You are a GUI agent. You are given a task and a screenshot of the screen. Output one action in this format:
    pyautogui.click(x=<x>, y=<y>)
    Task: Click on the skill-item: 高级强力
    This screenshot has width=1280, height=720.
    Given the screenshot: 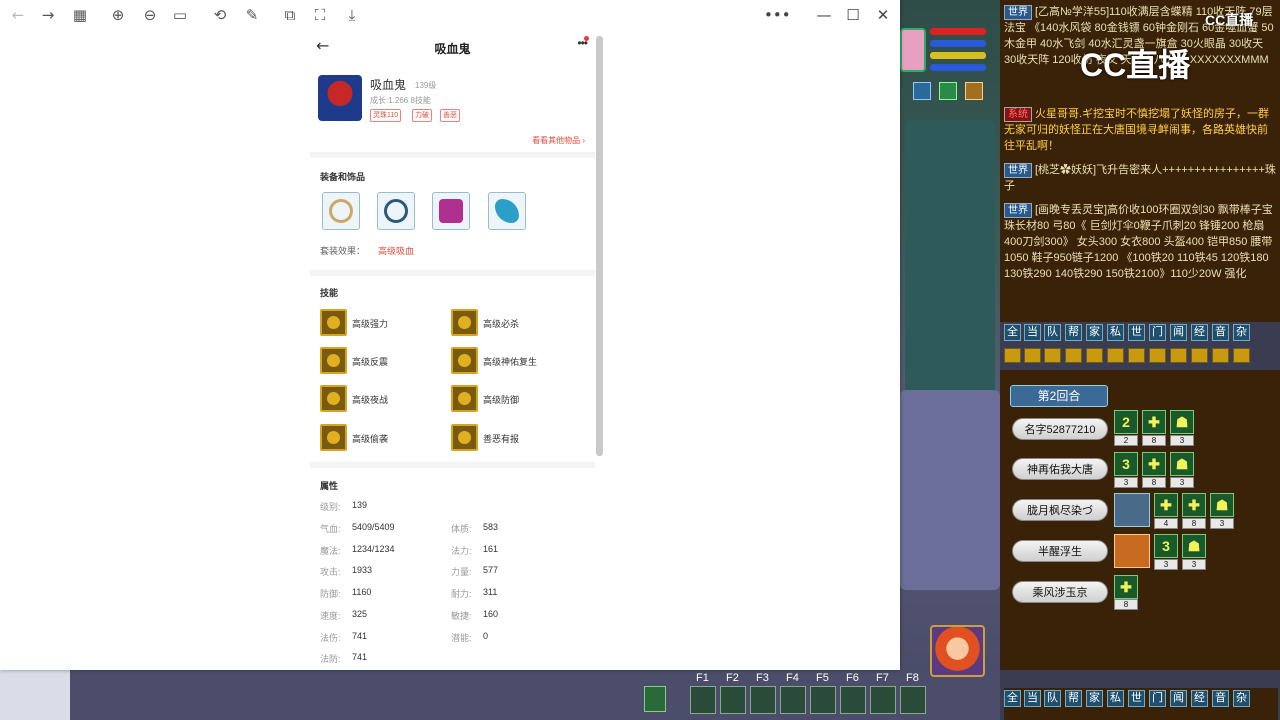 What is the action you would take?
    pyautogui.click(x=385, y=322)
    